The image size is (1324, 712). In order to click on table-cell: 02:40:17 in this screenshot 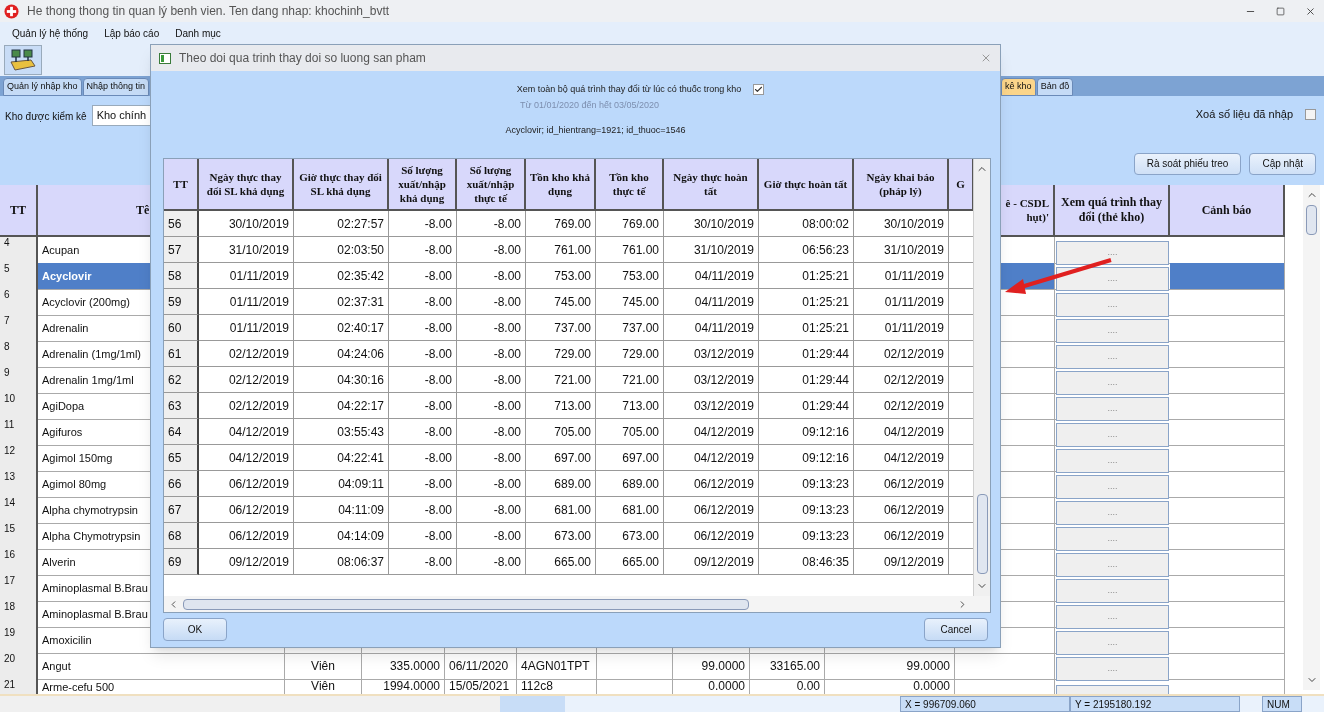, I will do `click(341, 328)`.